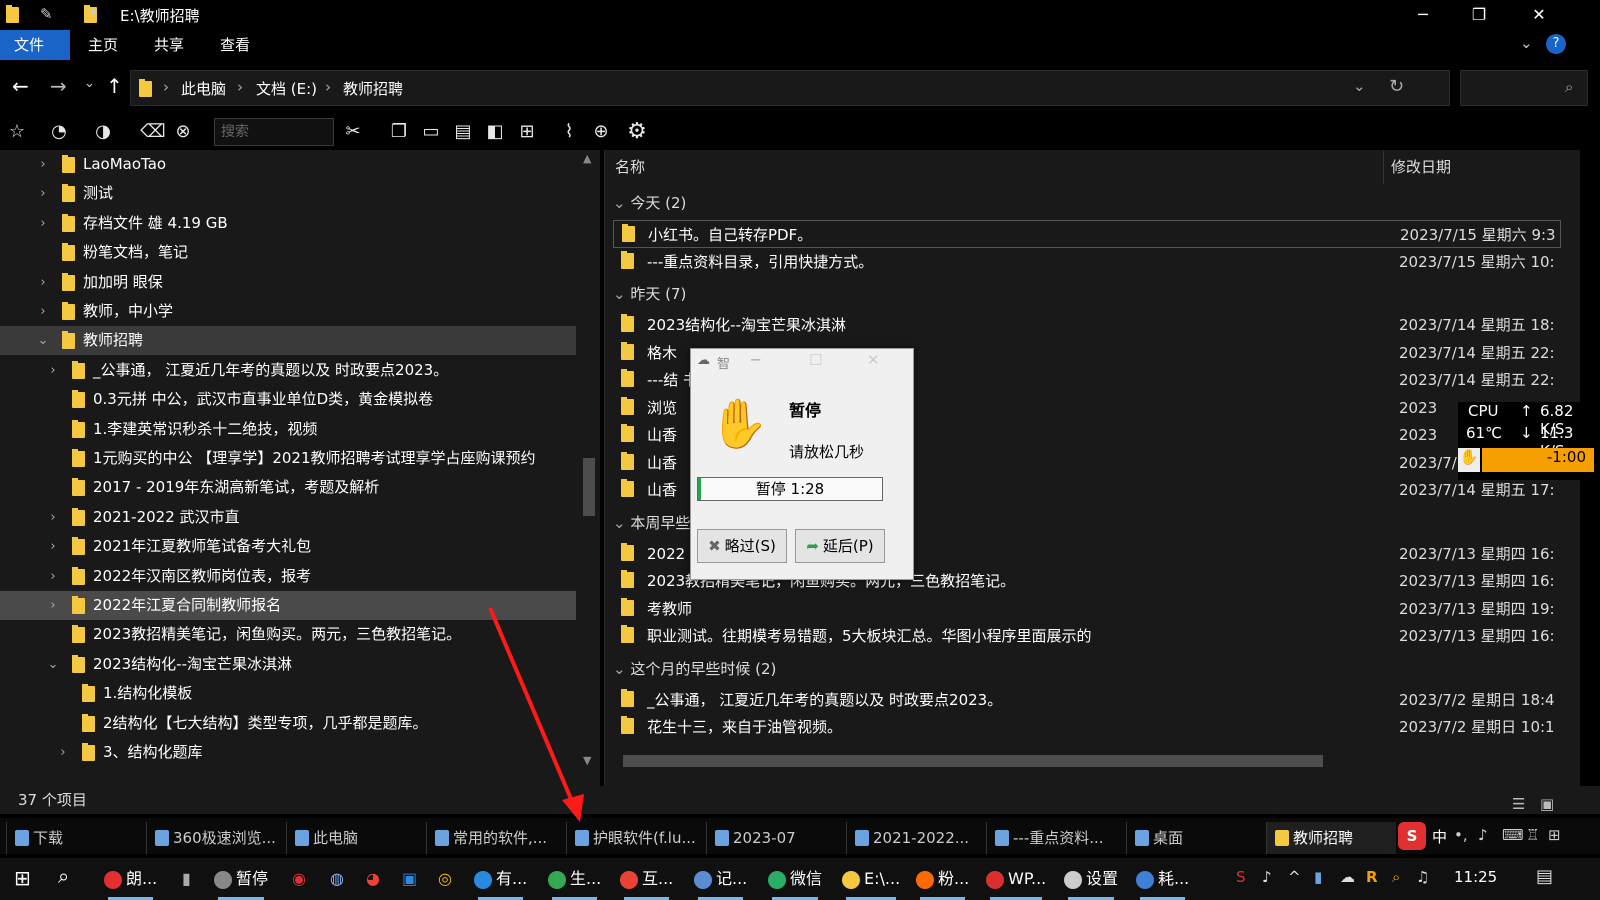 Image resolution: width=1600 pixels, height=900 pixels. I want to click on recycle-bin-icon: ▮, so click(186, 879).